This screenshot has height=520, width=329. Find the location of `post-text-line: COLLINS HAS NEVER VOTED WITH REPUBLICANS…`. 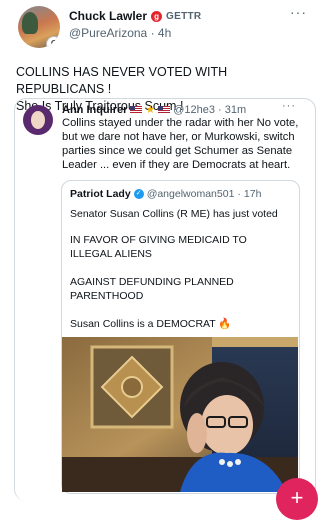

post-text-line: COLLINS HAS NEVER VOTED WITH REPUBLICANS… is located at coordinates (122, 80).